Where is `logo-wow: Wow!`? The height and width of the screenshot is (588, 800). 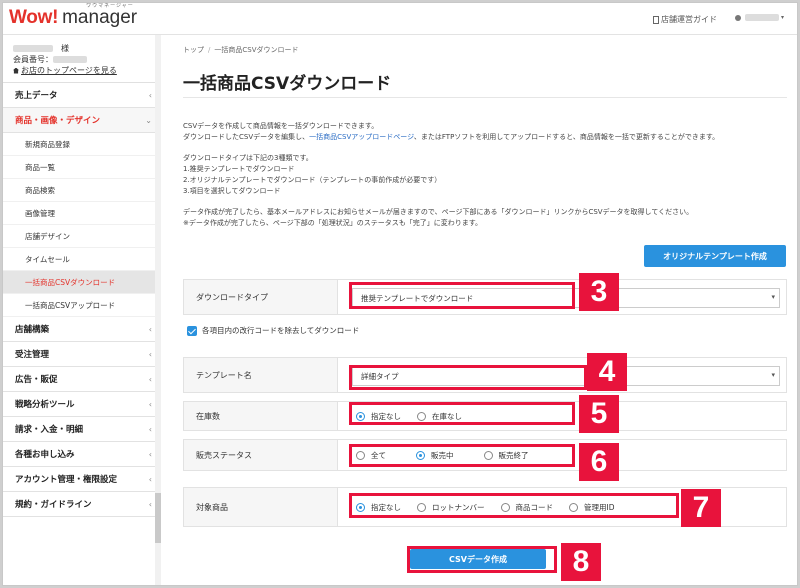
logo-wow: Wow! is located at coordinates (34, 17).